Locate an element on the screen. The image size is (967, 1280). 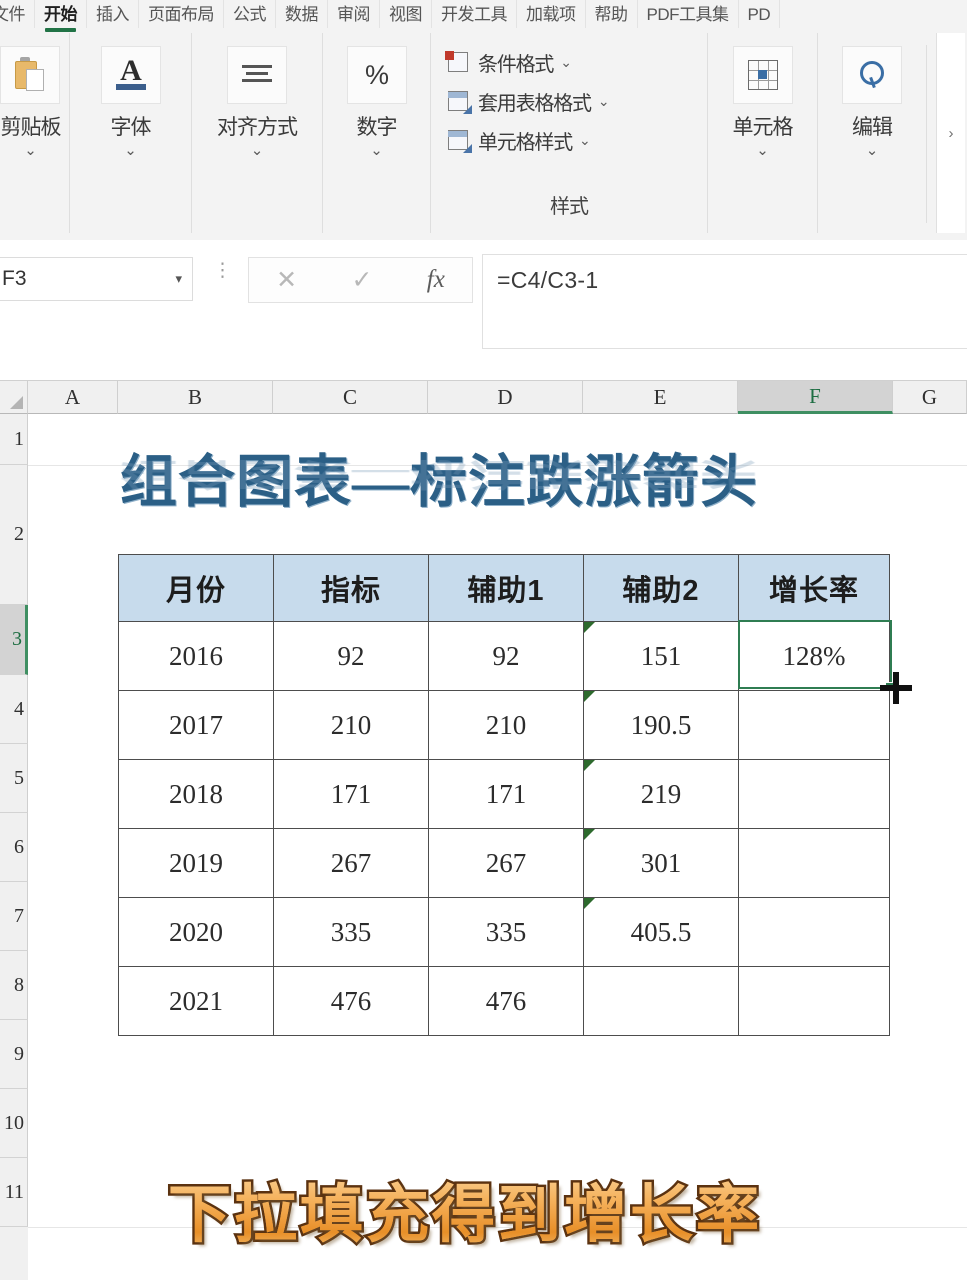
cell-d6: 267 is located at coordinates (506, 863).